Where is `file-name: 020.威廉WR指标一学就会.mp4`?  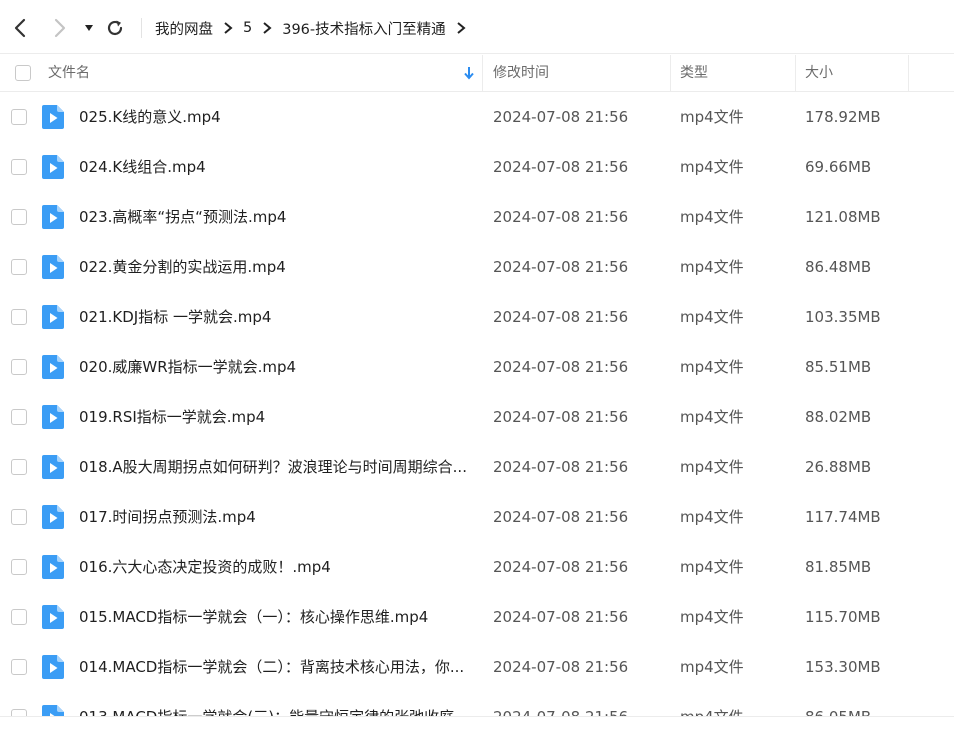
file-name: 020.威廉WR指标一学就会.mp4 is located at coordinates (275, 367).